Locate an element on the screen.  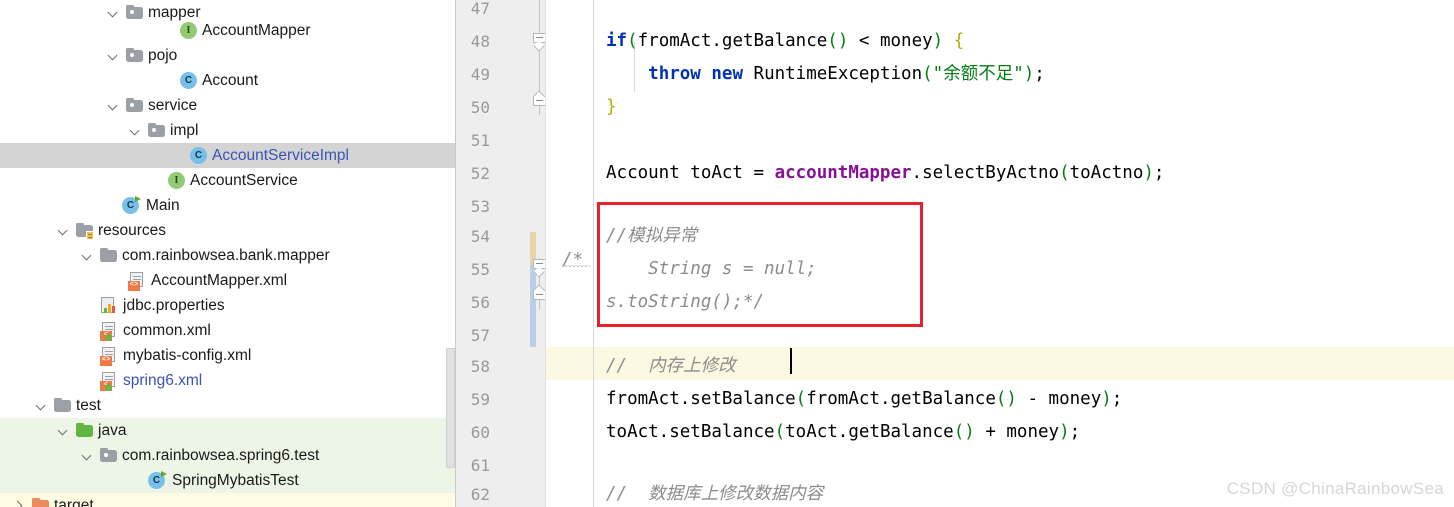
line-number: 49 is located at coordinates (480, 74).